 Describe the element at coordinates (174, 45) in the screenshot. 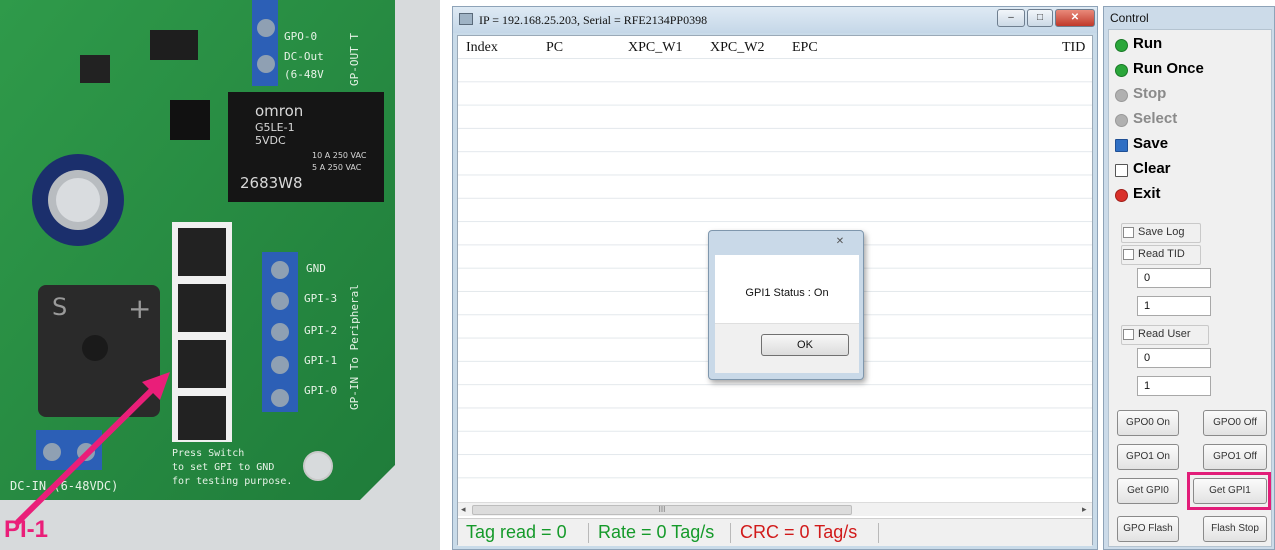

I see `ic-chip` at that location.